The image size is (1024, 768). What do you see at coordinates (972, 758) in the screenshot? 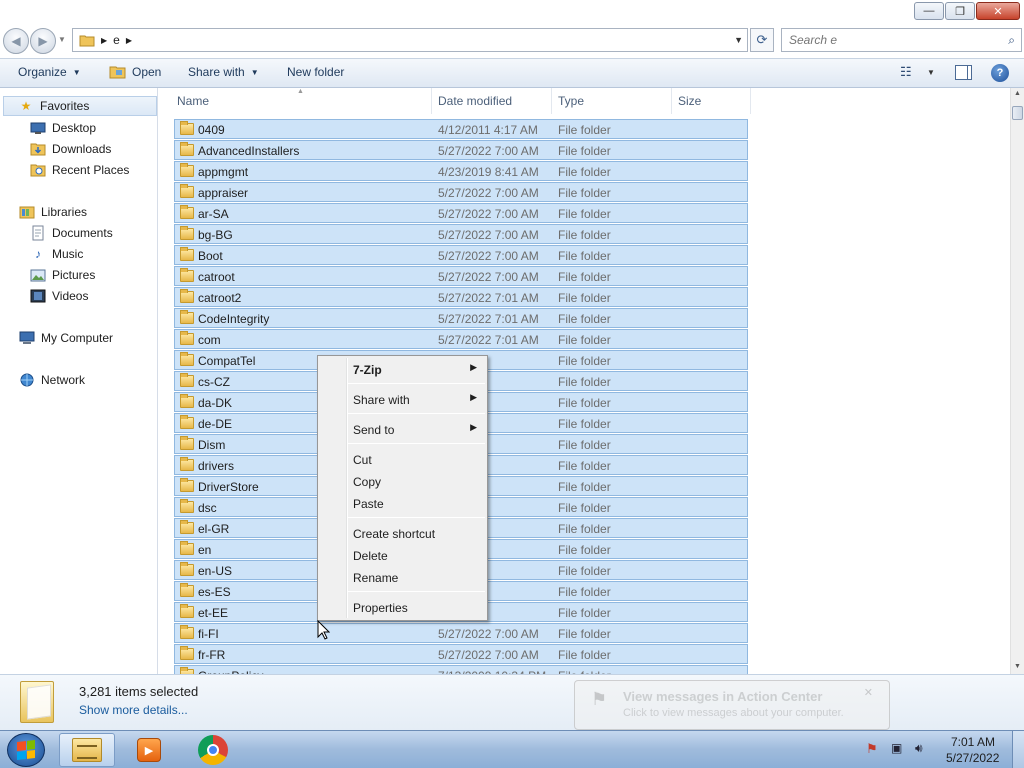
I see `clock-date: 5/27/2022` at bounding box center [972, 758].